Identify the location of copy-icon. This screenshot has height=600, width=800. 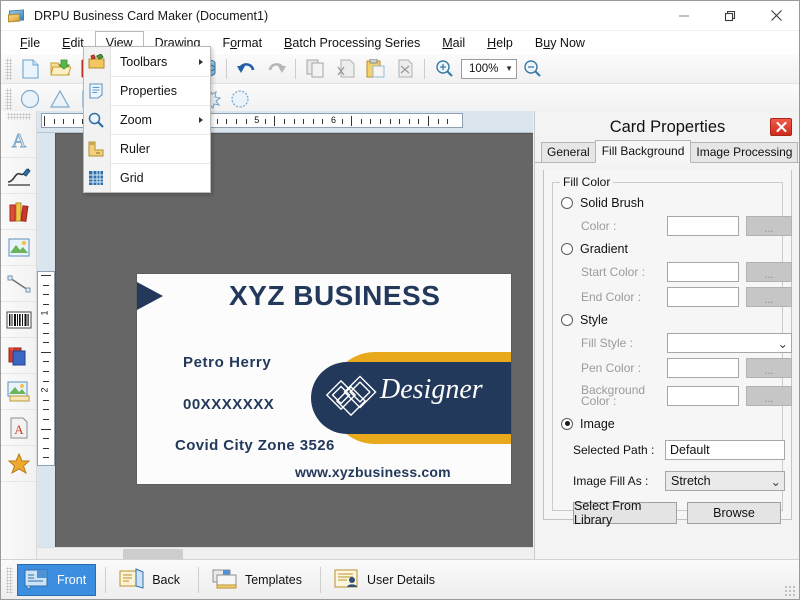
(315, 69).